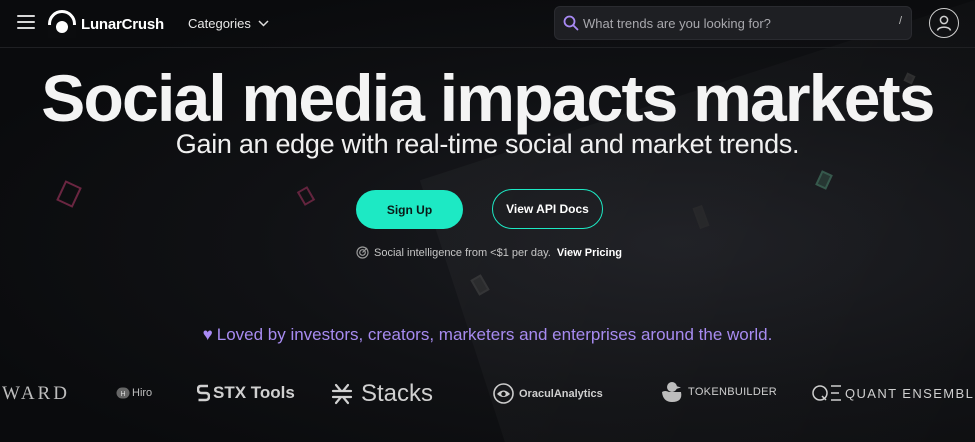 This screenshot has height=442, width=975. What do you see at coordinates (342, 394) in the screenshot?
I see `stacks-asterisk-icon` at bounding box center [342, 394].